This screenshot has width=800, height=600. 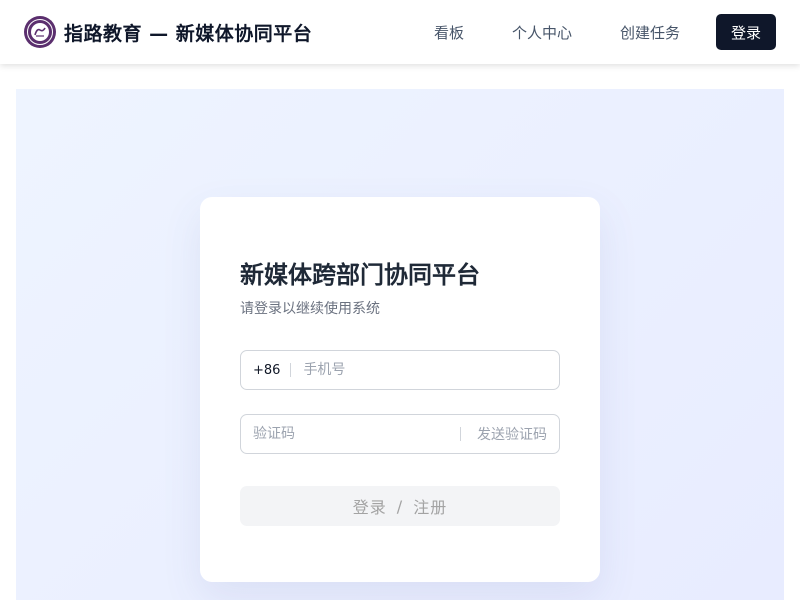 I want to click on brand-title: 指路教育 — 新媒体协同平台, so click(x=188, y=33).